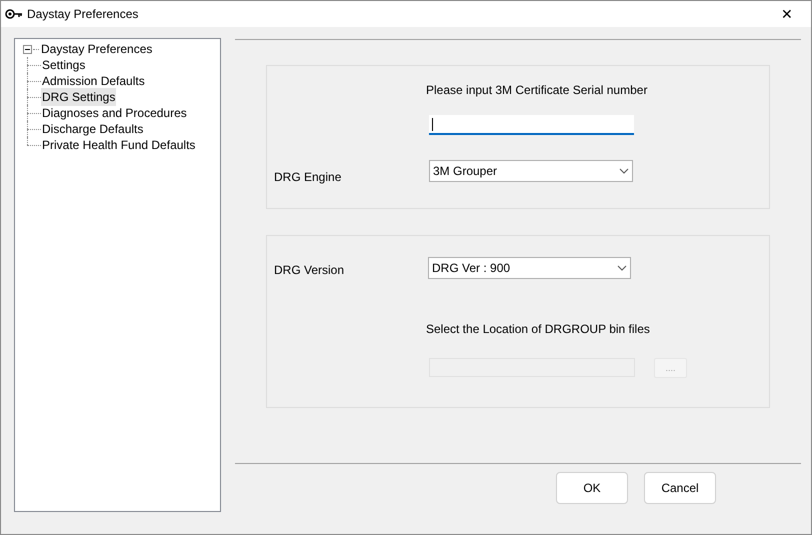  I want to click on ok-button: OK, so click(592, 488).